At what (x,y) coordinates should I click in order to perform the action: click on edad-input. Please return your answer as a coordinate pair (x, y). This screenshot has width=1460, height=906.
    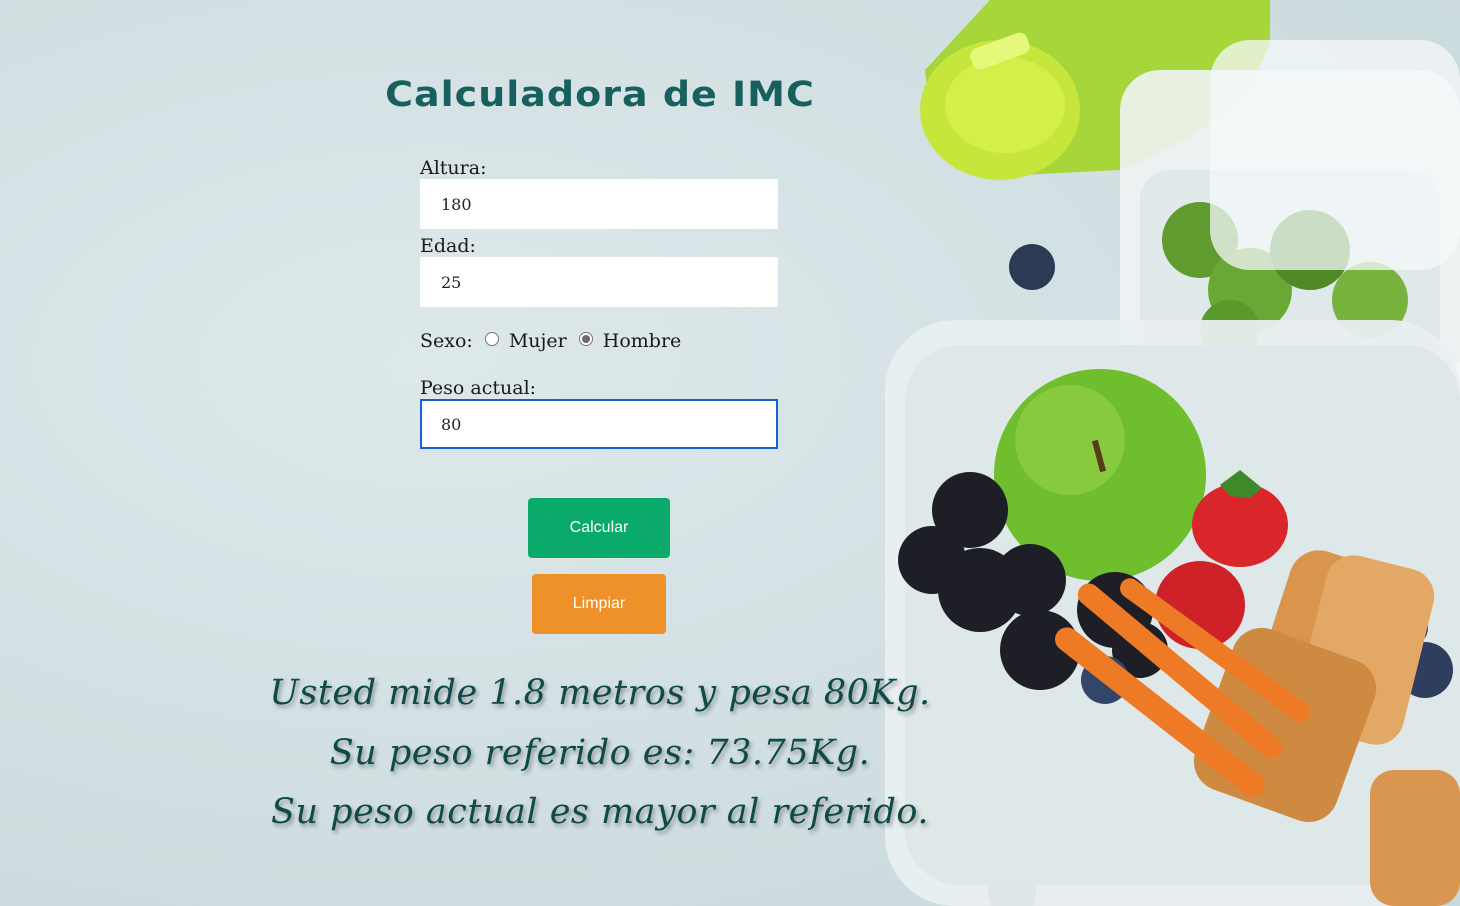
    Looking at the image, I should click on (599, 282).